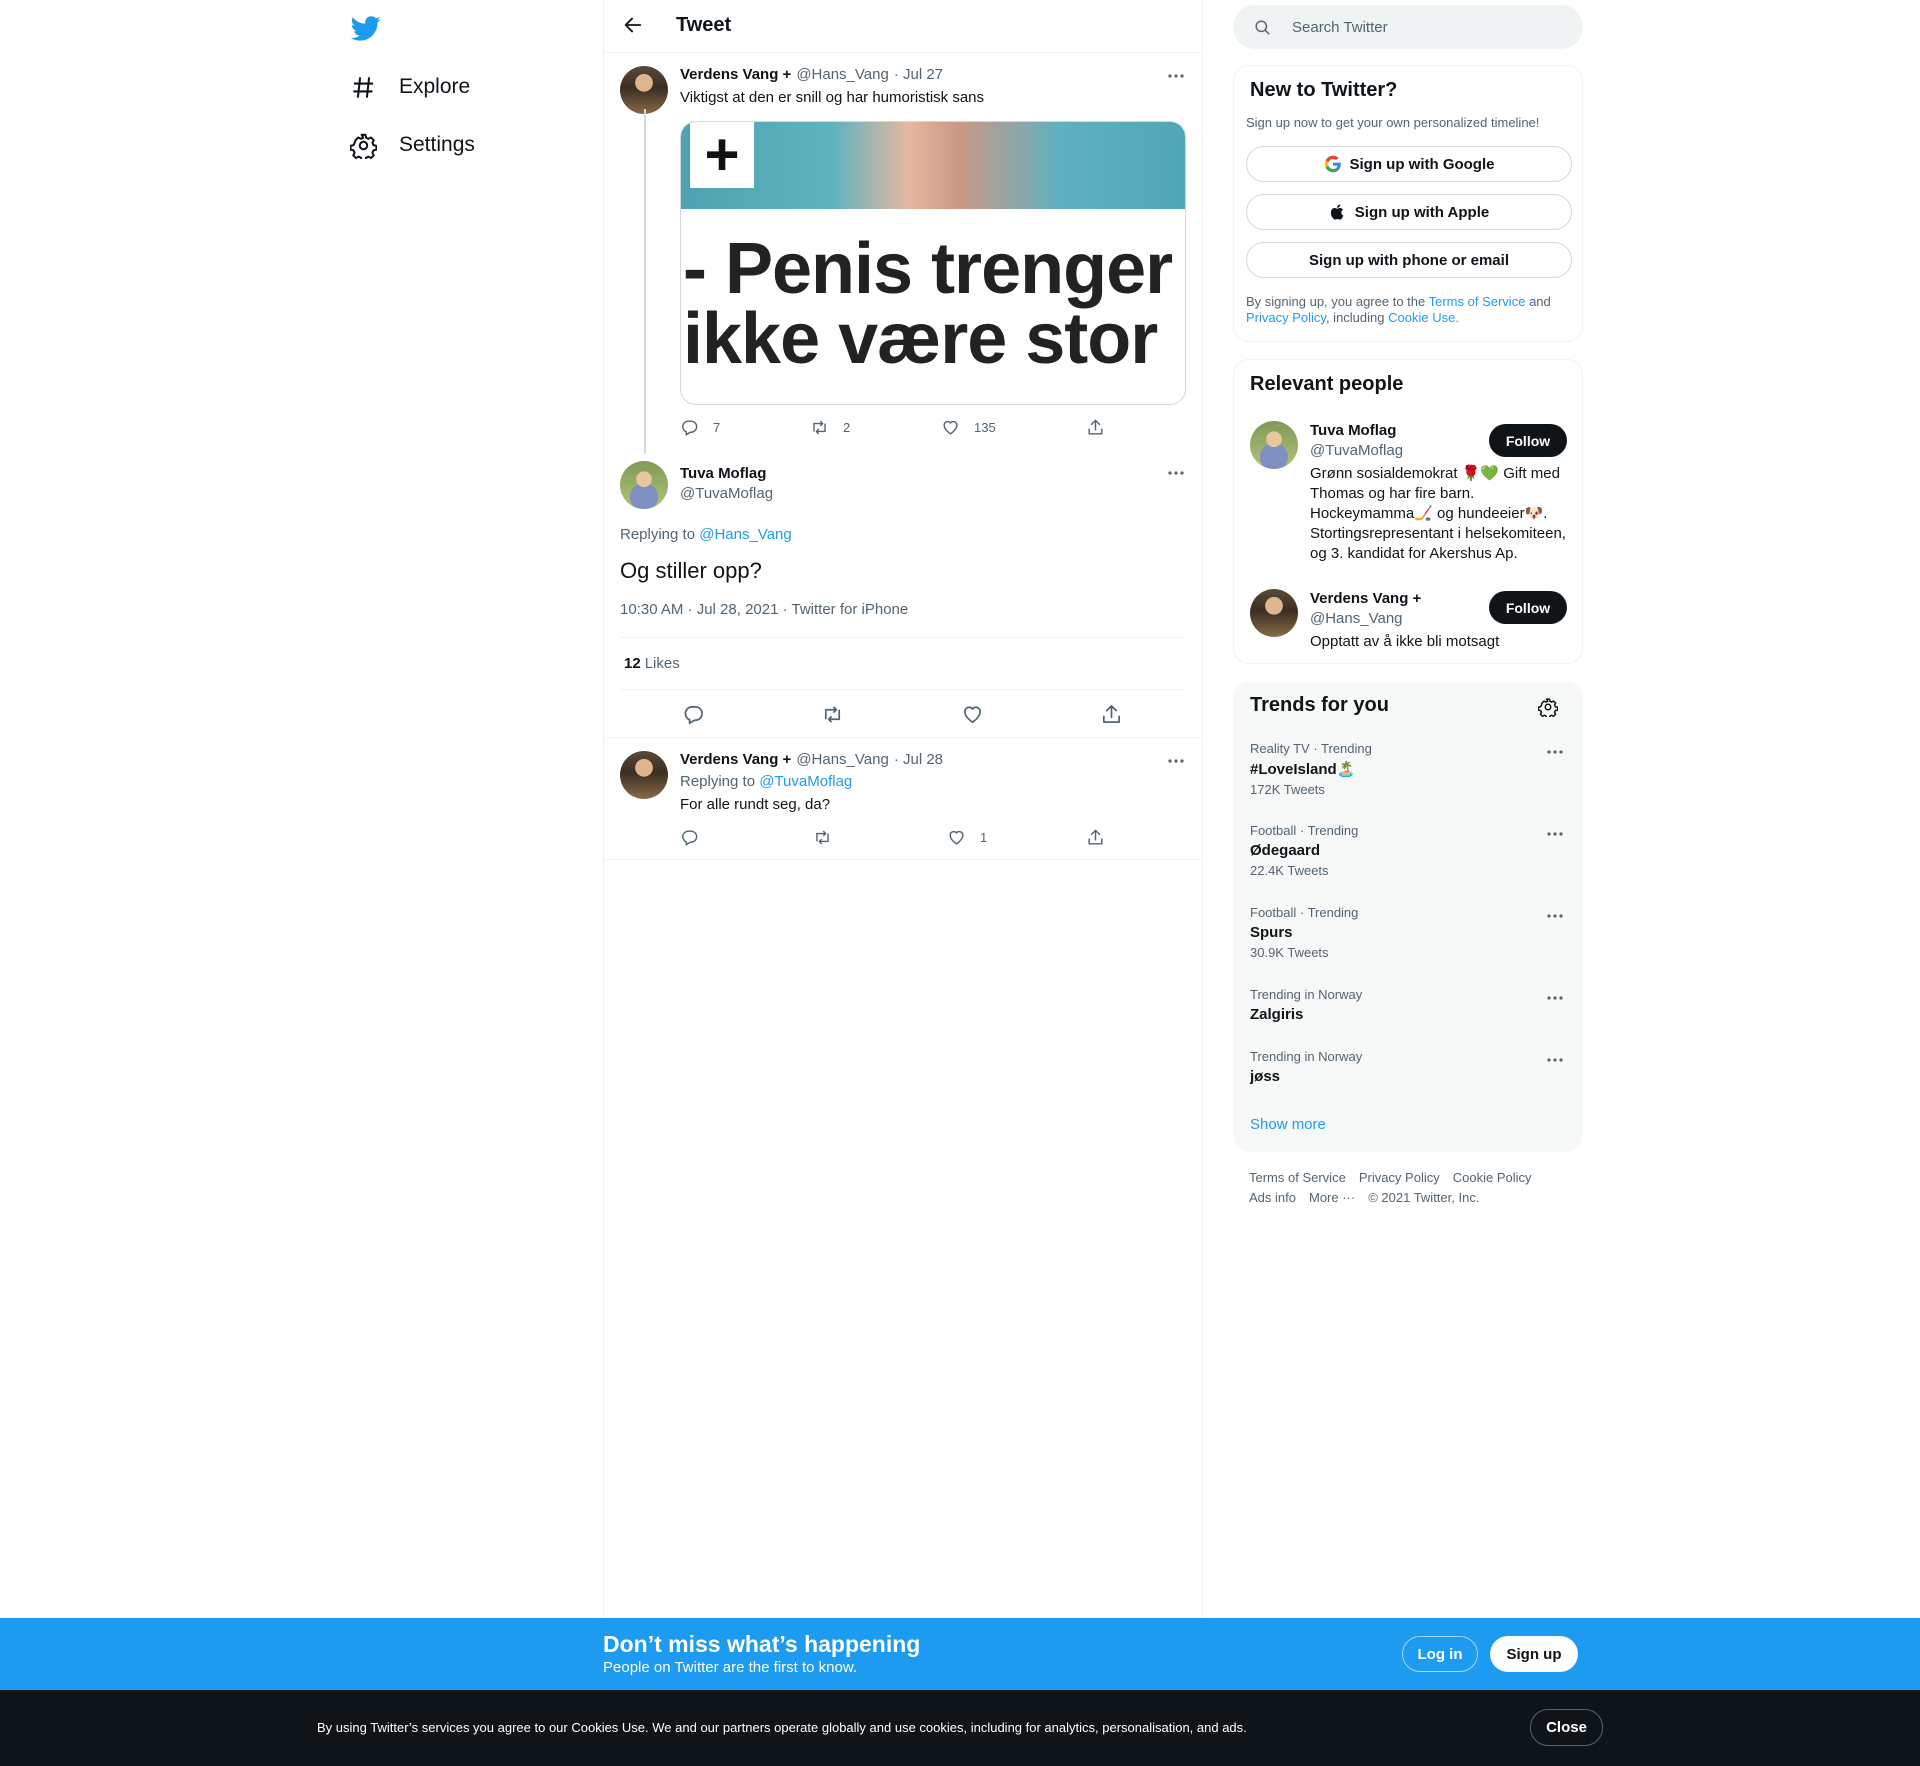  I want to click on show-more-link: Show more, so click(1288, 1124).